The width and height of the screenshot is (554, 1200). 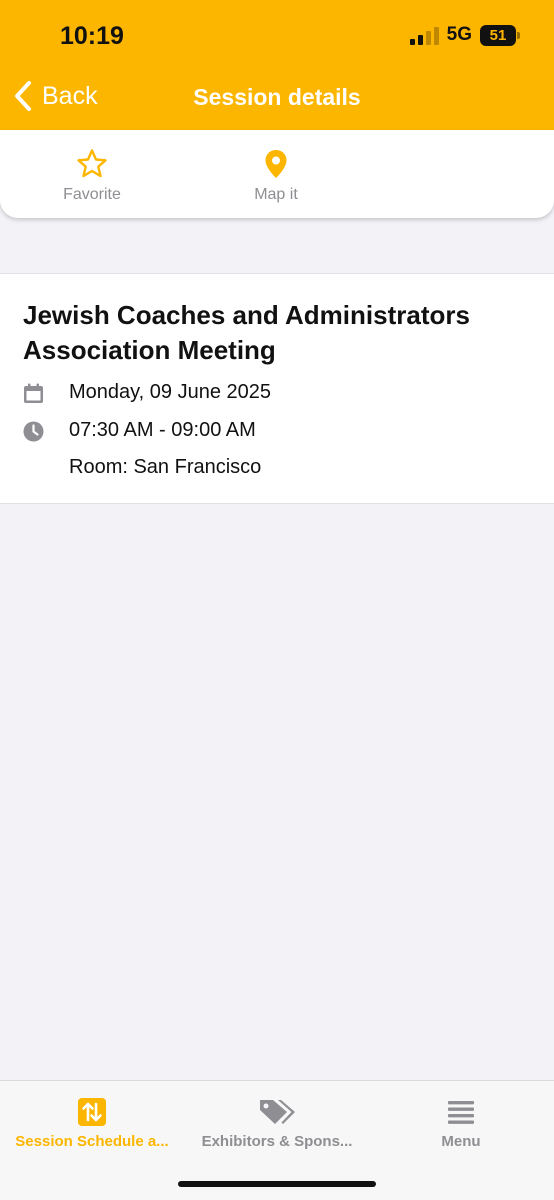 What do you see at coordinates (33, 393) in the screenshot?
I see `calendar-icon` at bounding box center [33, 393].